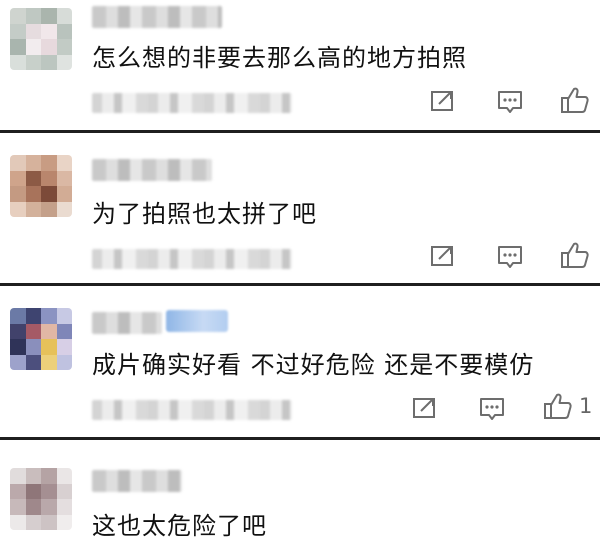 The height and width of the screenshot is (549, 600). What do you see at coordinates (313, 365) in the screenshot?
I see `comment-text: 成片确实好看 不过好危险 还是不要模仿` at bounding box center [313, 365].